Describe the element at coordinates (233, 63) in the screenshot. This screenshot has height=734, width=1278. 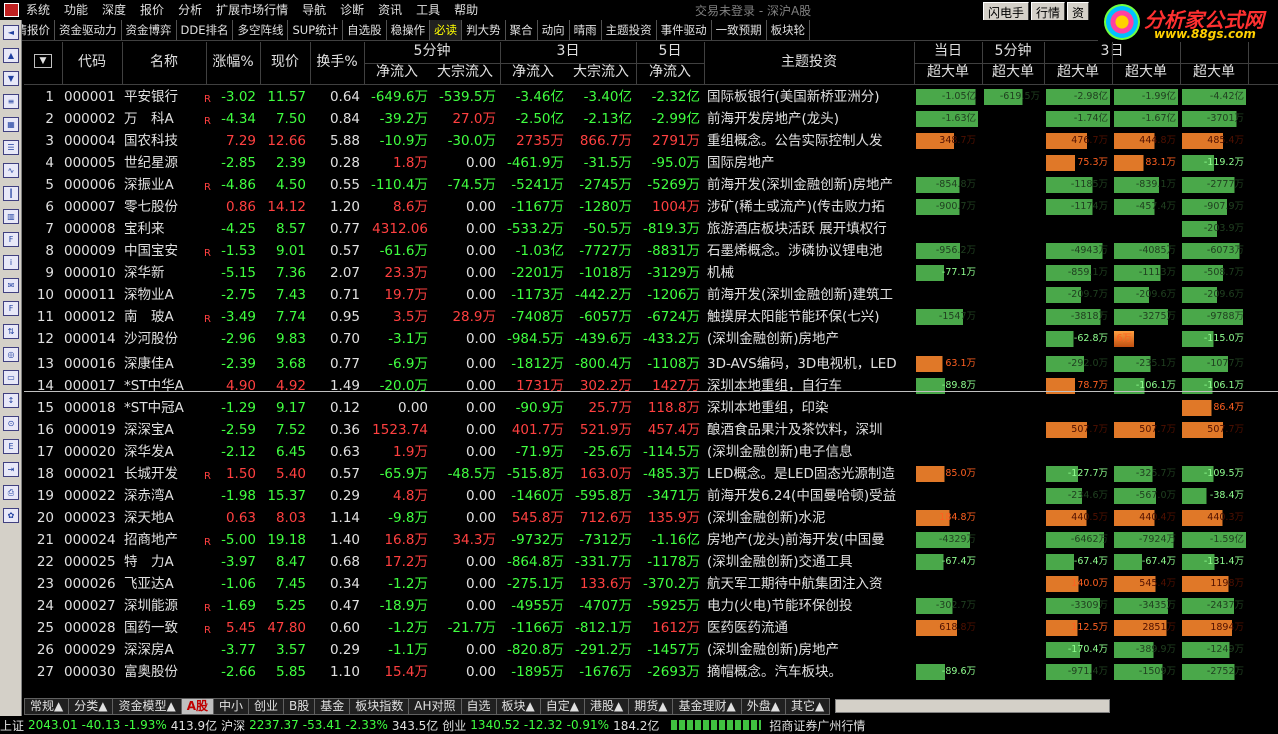
I see `header-change: 涨幅%` at that location.